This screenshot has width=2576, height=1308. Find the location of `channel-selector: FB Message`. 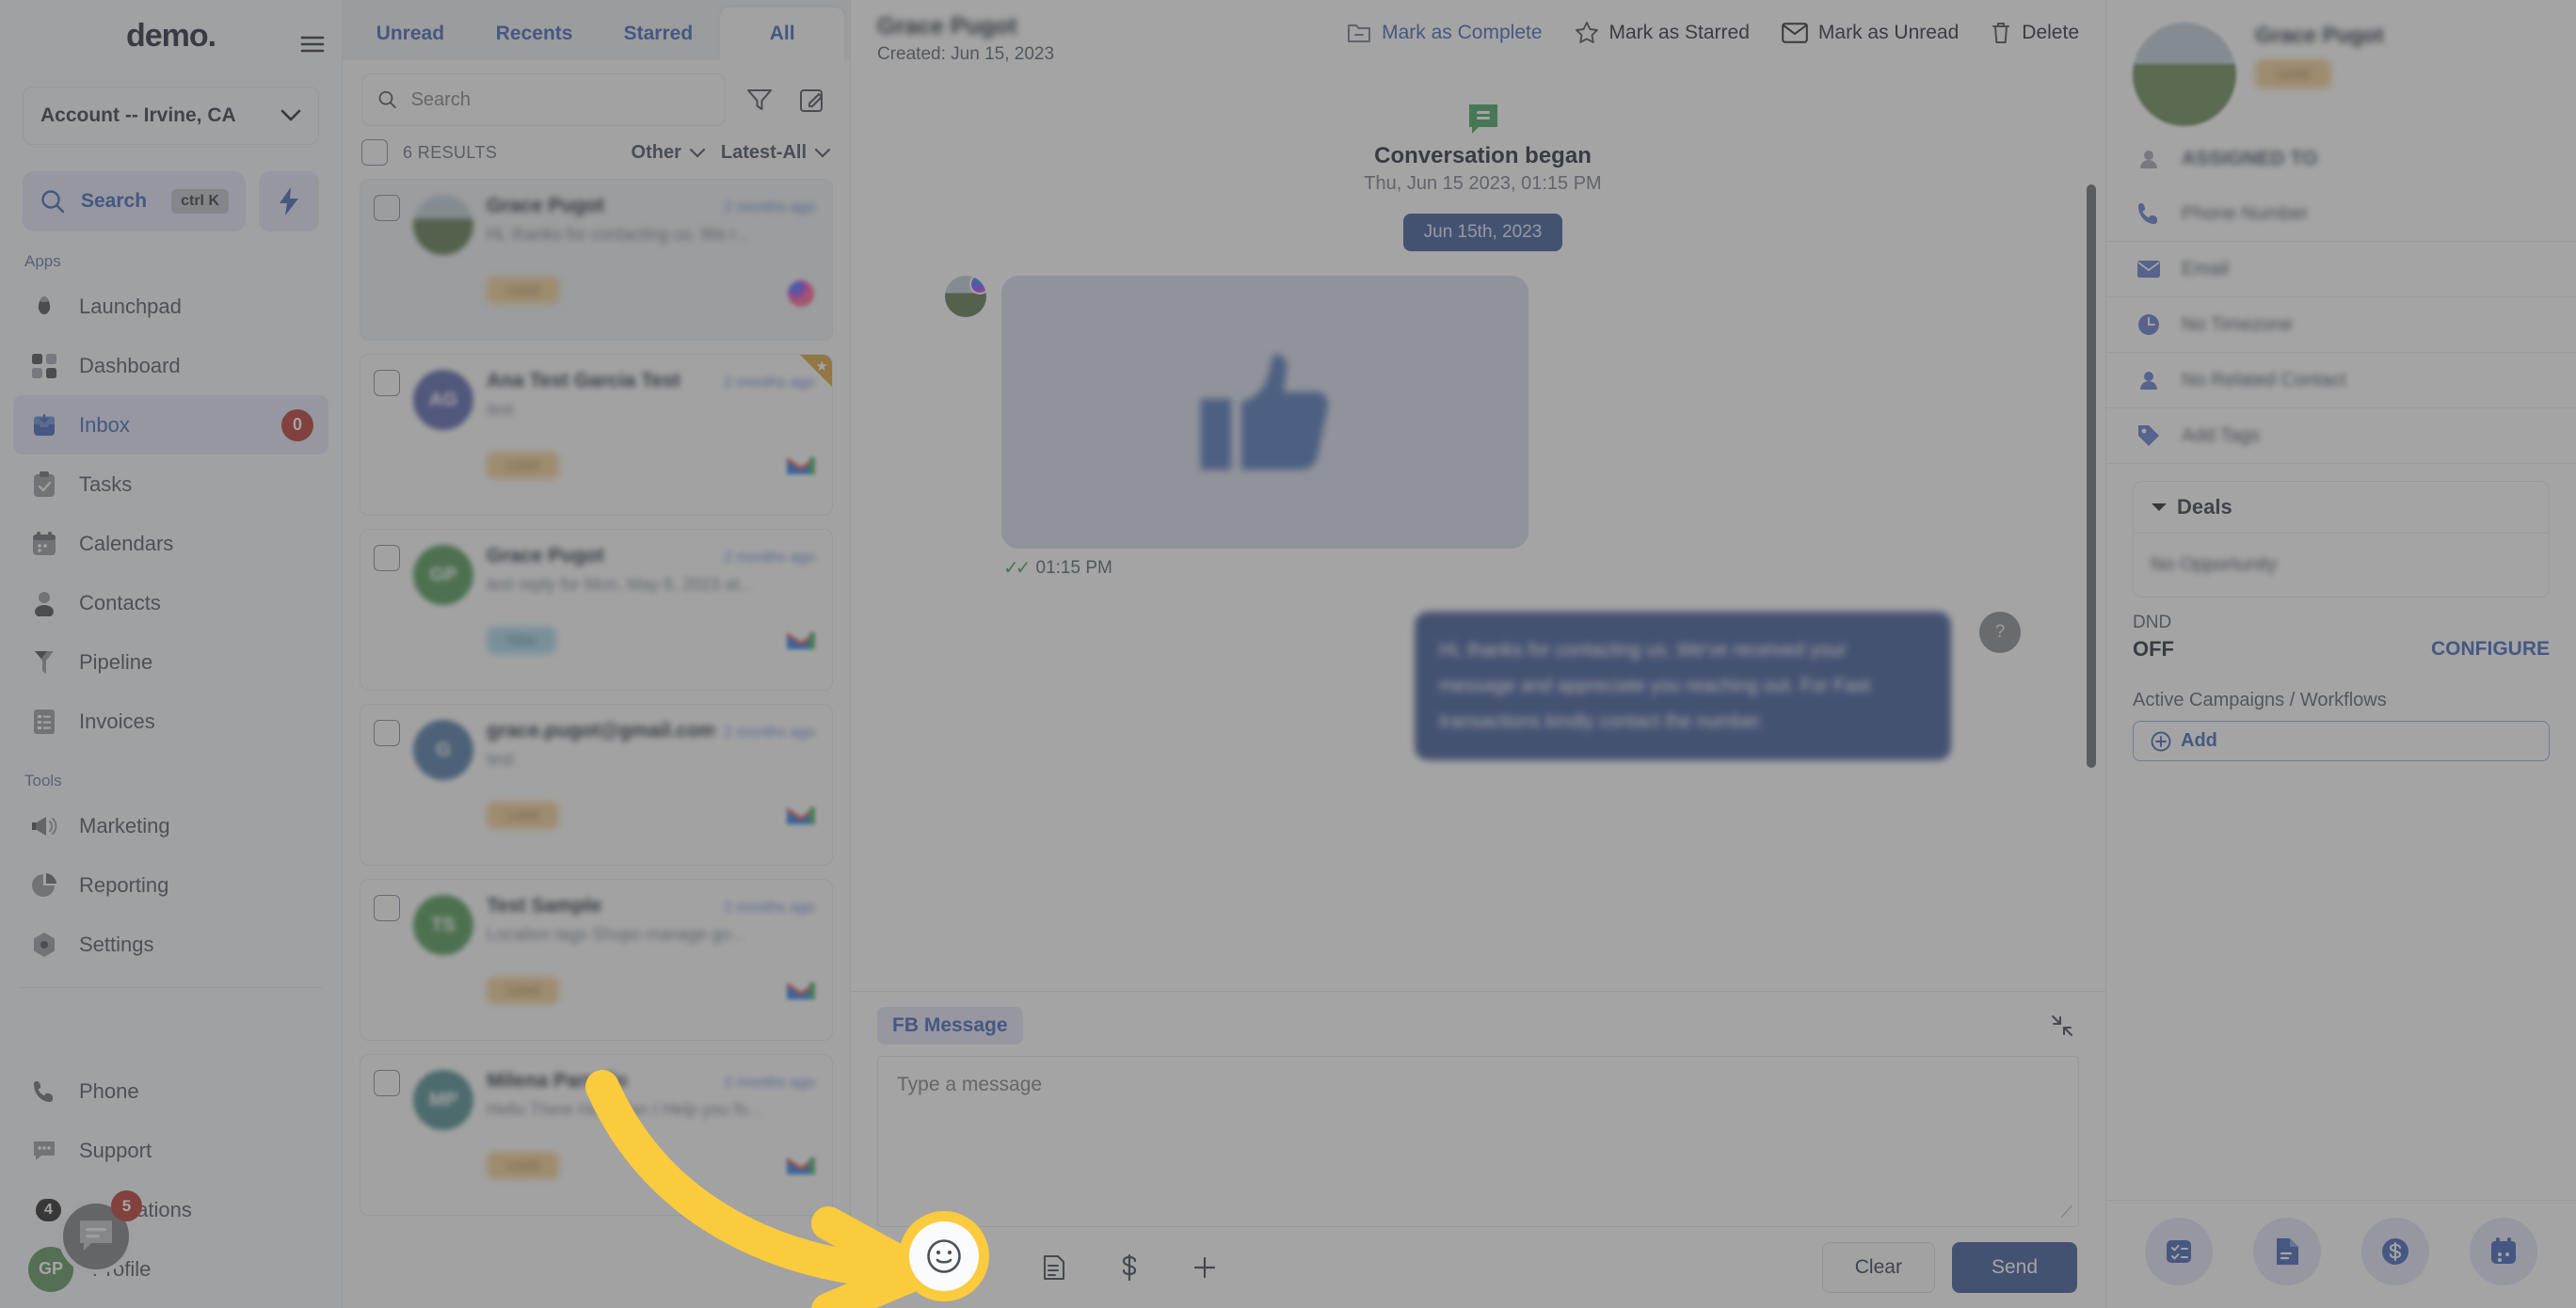

channel-selector: FB Message is located at coordinates (950, 1026).